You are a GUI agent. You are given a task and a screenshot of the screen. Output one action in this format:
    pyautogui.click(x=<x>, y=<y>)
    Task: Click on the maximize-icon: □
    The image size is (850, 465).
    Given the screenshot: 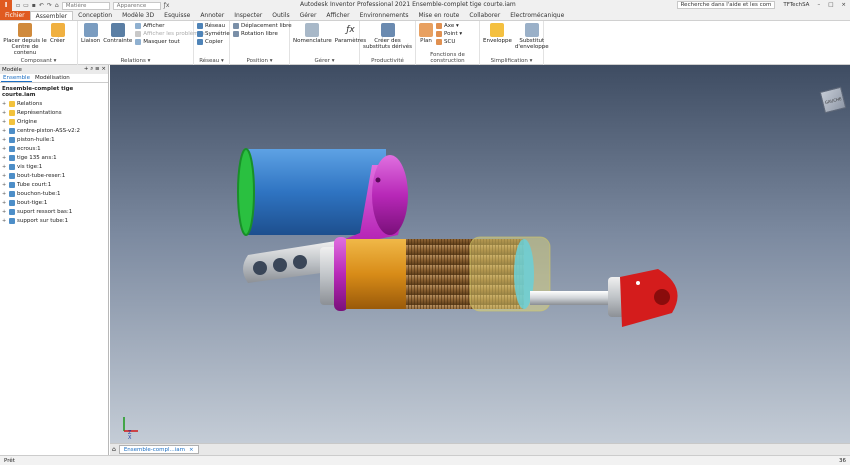 What is the action you would take?
    pyautogui.click(x=830, y=5)
    